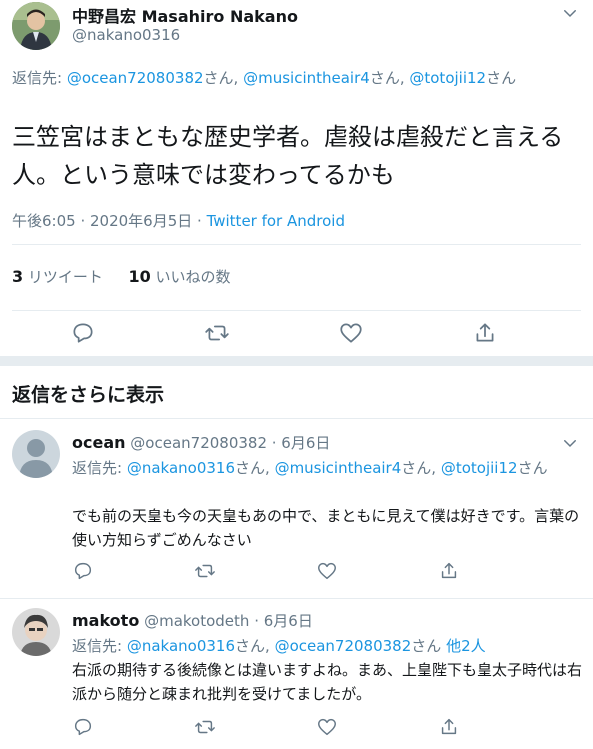 The width and height of the screenshot is (593, 749). Describe the element at coordinates (228, 621) in the screenshot. I see `reply-meta: @makotodeth · 6月6日` at that location.